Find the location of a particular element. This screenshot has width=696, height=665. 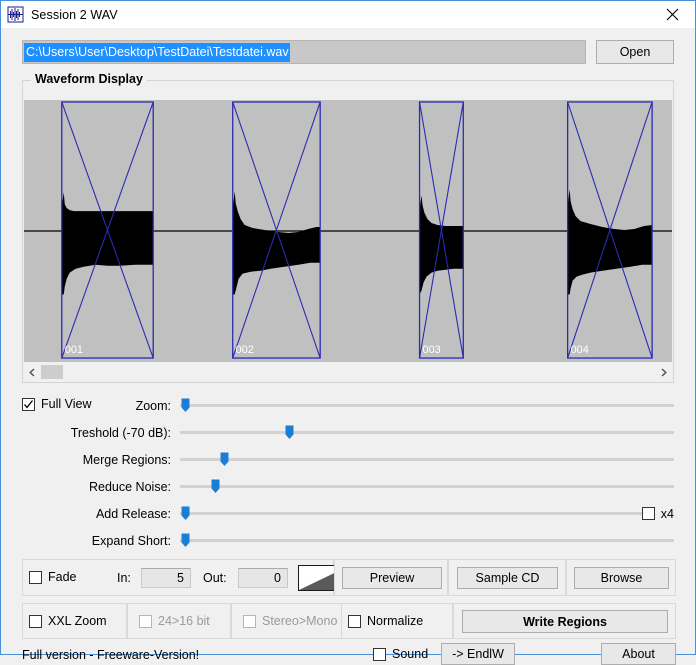

fade-panel: Fade In: 5 Out: 0 is located at coordinates (178, 577).